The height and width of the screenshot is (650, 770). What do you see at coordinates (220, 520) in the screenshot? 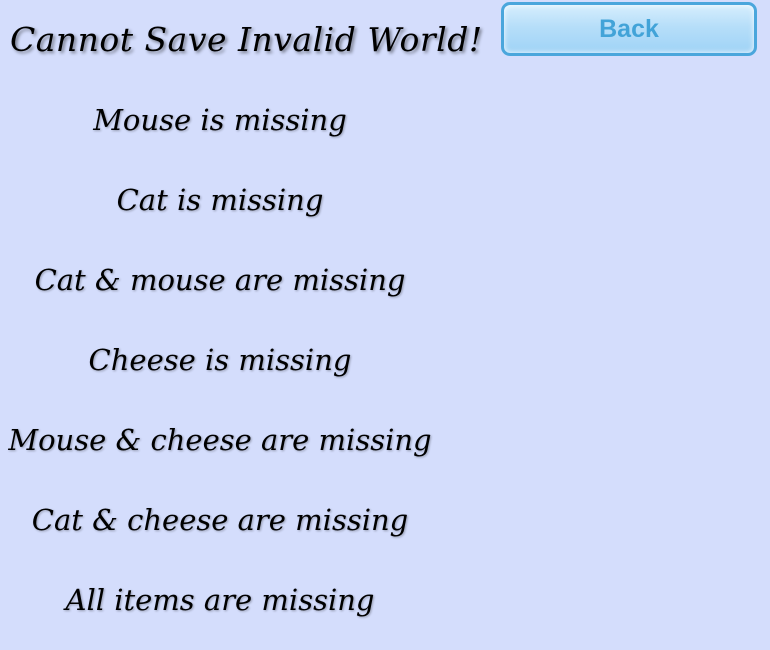
I see `message-cat-cheese-missing: Cat & cheese are missing` at bounding box center [220, 520].